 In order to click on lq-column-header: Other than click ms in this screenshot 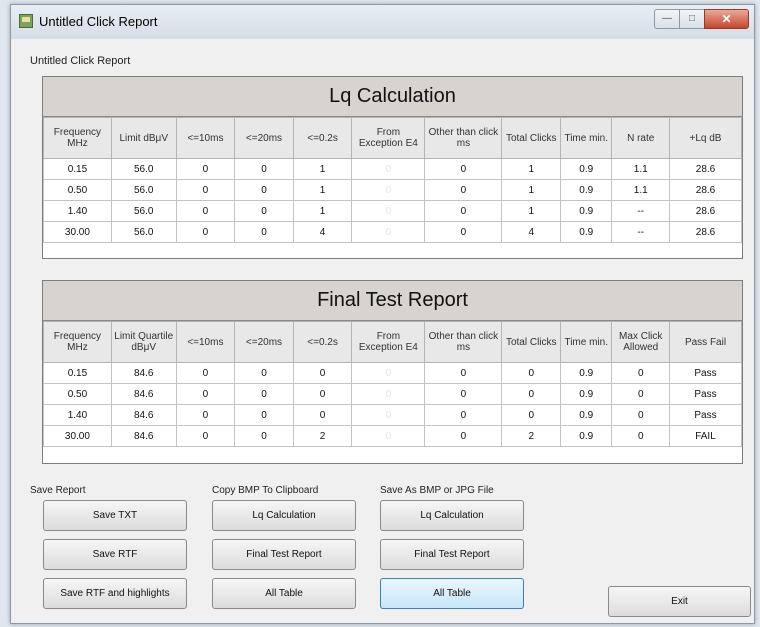, I will do `click(463, 138)`.